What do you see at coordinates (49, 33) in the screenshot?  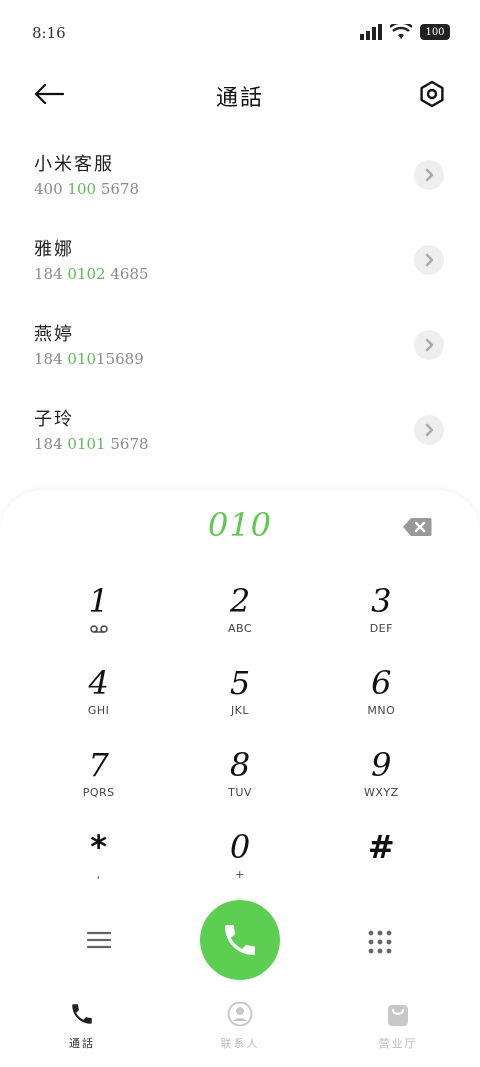 I see `status-time: 8:16` at bounding box center [49, 33].